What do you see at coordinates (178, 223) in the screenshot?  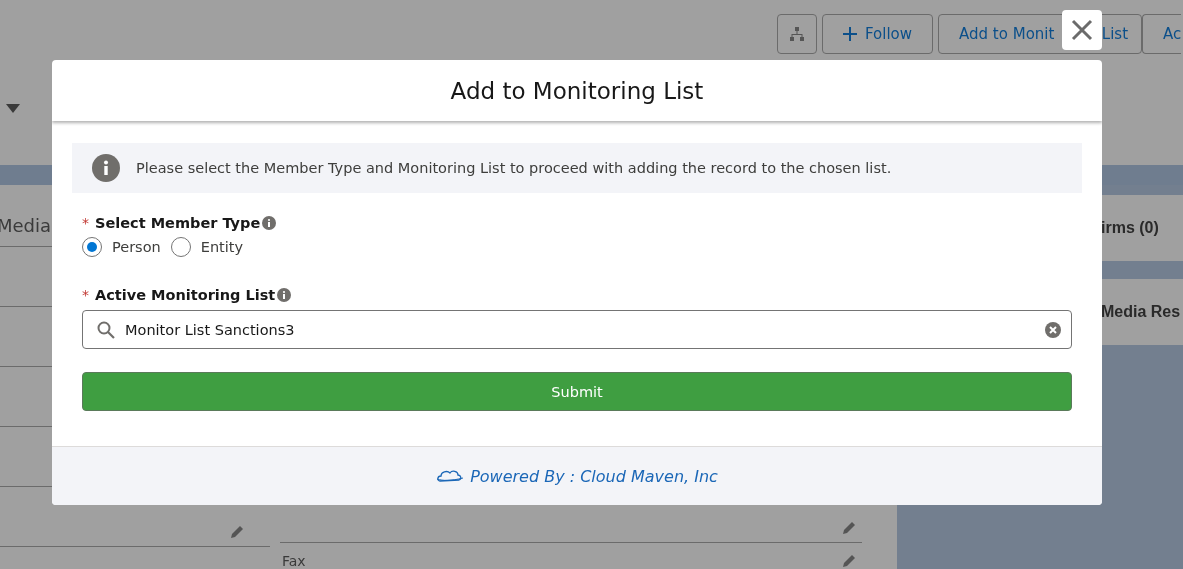 I see `field-label: Select Member Type` at bounding box center [178, 223].